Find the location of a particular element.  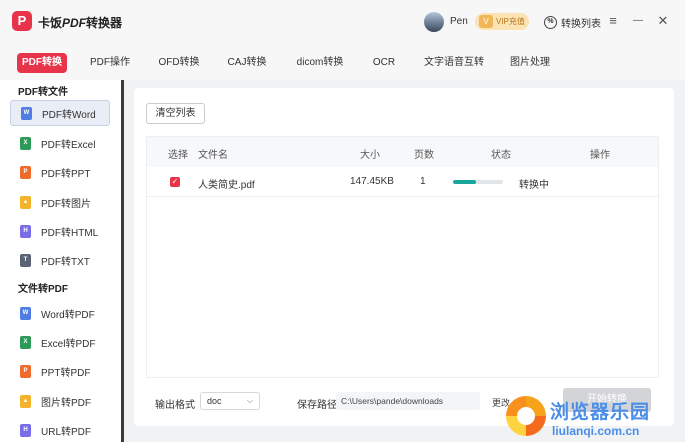

sidebar-item-pdf-to-image: ▲ PDF转图片 is located at coordinates (60, 202).